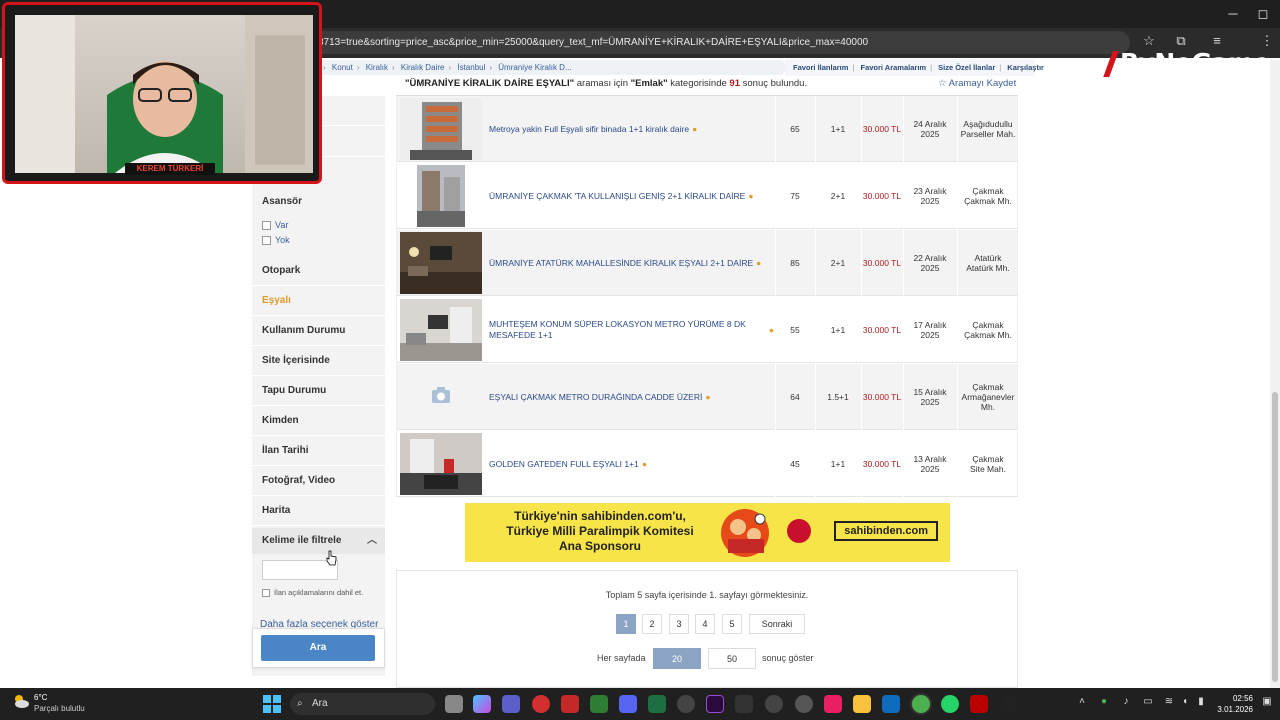  What do you see at coordinates (977, 83) in the screenshot?
I see `save-search-link: ☆ Aramayı Kaydet` at bounding box center [977, 83].